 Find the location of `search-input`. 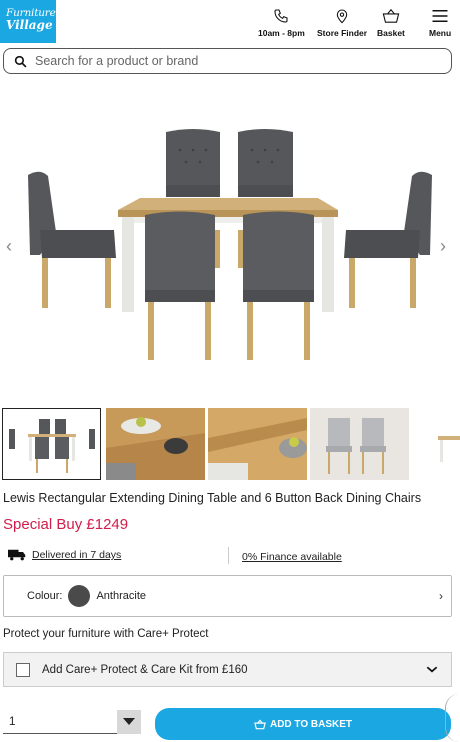

search-input is located at coordinates (225, 61).